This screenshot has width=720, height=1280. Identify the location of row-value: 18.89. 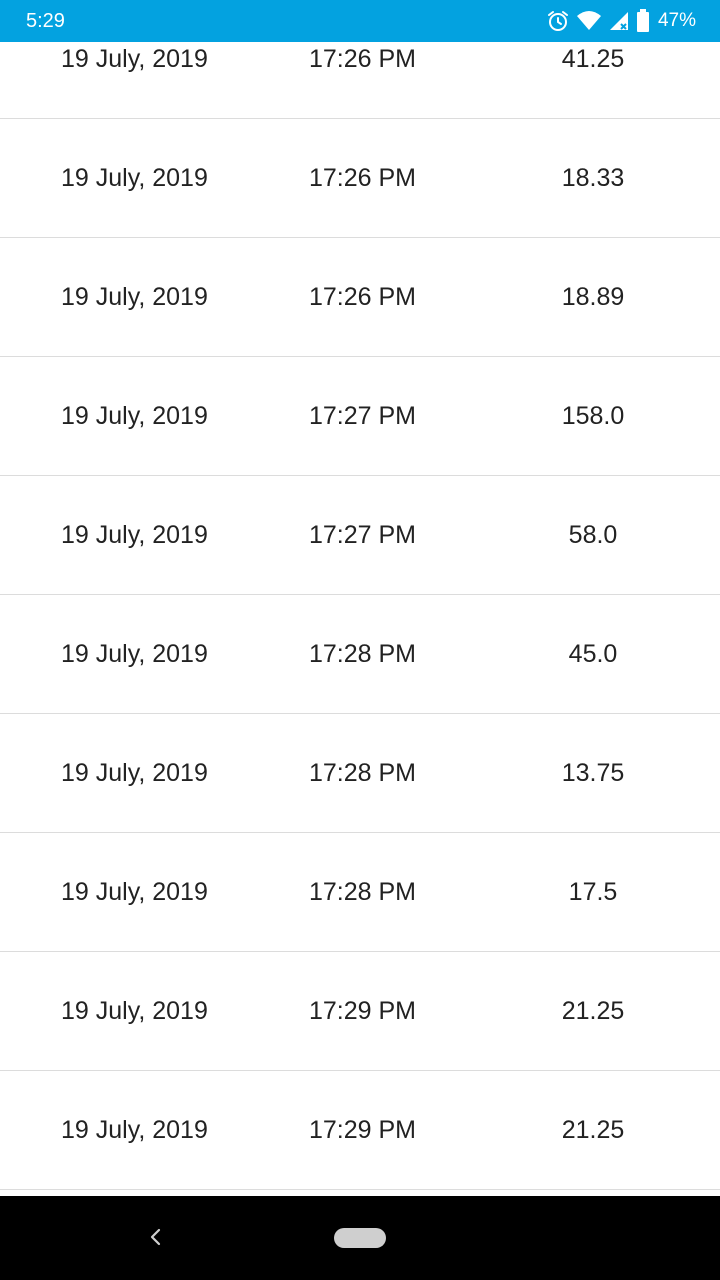
(593, 297).